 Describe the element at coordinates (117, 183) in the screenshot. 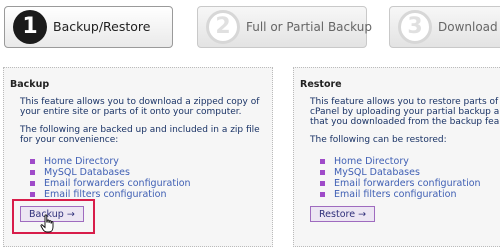

I see `backup-item-label: Email forwarders configuration` at that location.